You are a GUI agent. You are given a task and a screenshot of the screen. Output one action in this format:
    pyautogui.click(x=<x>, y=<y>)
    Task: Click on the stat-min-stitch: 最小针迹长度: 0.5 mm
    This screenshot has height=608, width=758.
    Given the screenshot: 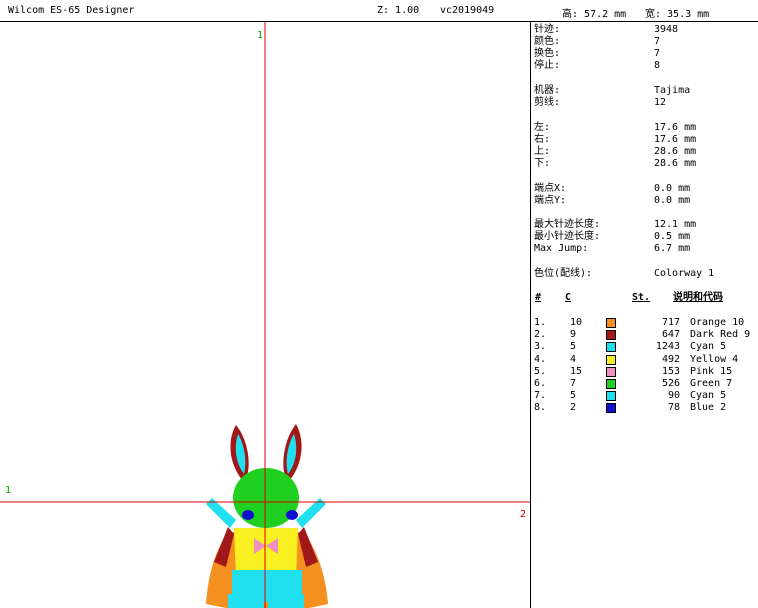 What is the action you would take?
    pyautogui.click(x=612, y=236)
    